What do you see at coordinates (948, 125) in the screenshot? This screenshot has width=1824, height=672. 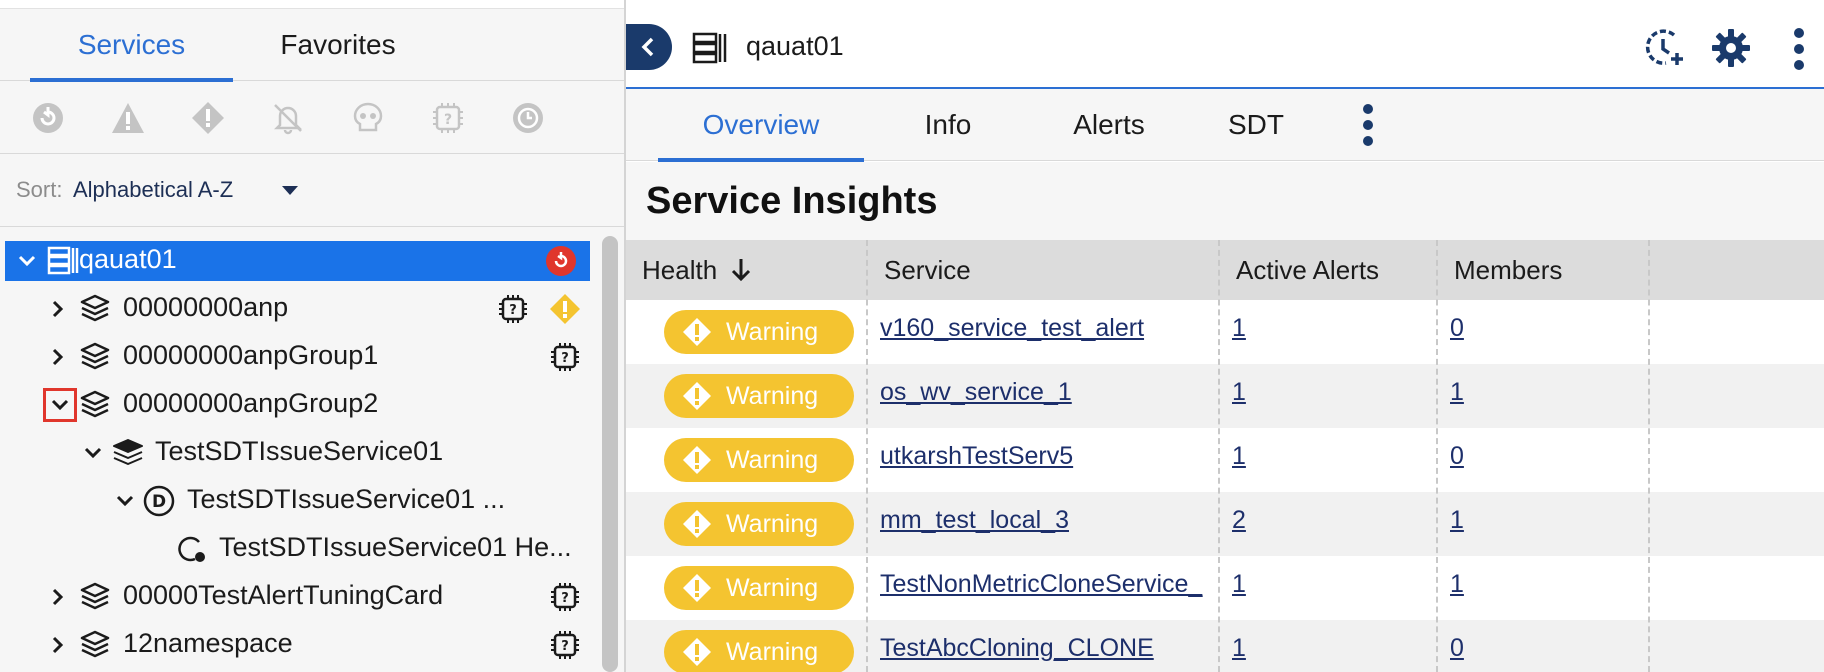 I see `tab-info: Info` at bounding box center [948, 125].